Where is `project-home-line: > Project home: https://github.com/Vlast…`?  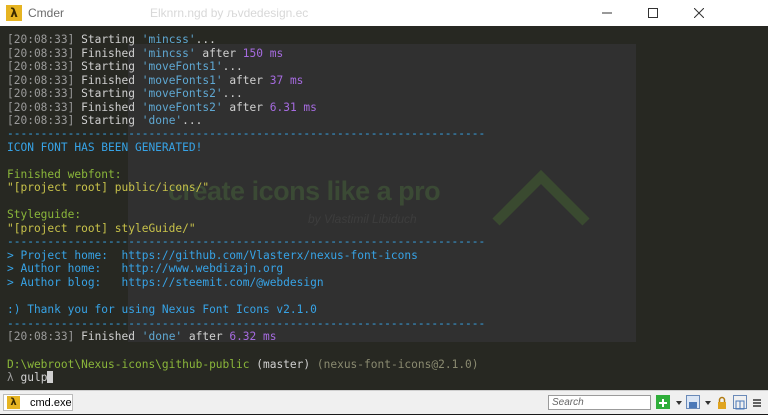
project-home-line: > Project home: https://github.com/Vlast… is located at coordinates (212, 255).